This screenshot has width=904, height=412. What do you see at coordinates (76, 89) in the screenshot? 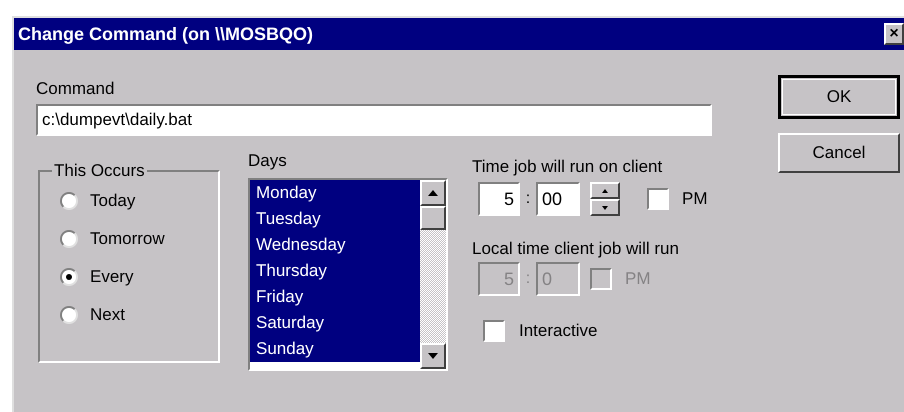
I see `command-label: Command` at bounding box center [76, 89].